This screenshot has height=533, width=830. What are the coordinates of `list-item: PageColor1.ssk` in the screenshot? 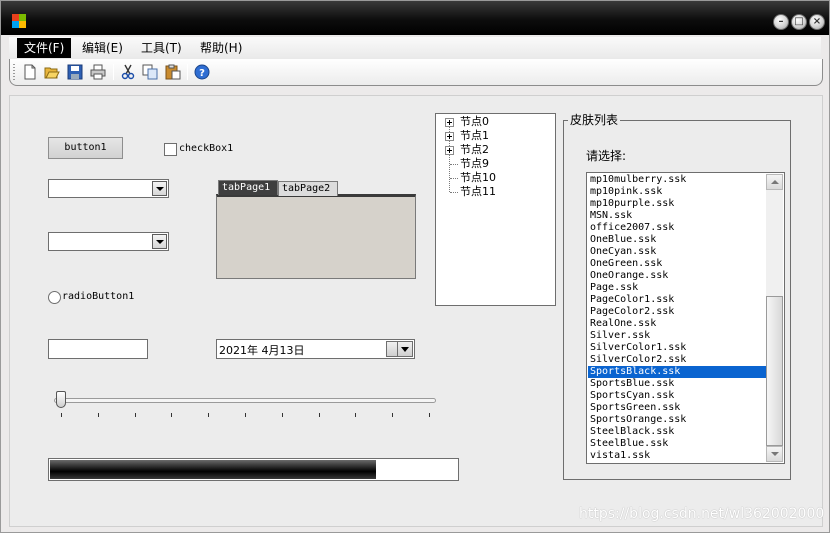 It's located at (677, 300).